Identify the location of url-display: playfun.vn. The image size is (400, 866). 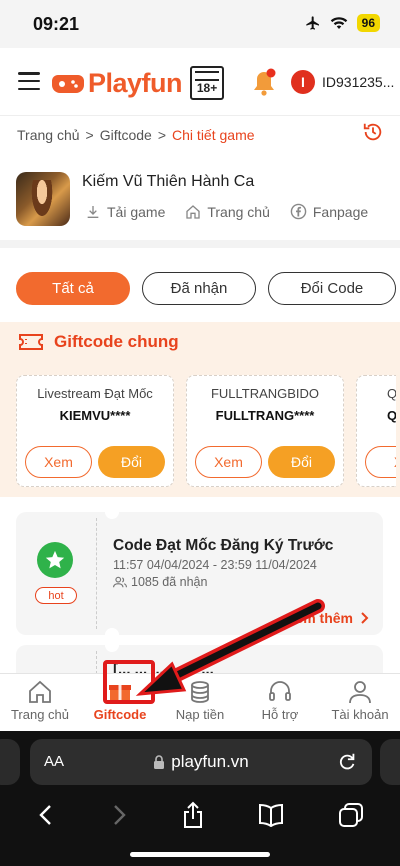
(201, 762).